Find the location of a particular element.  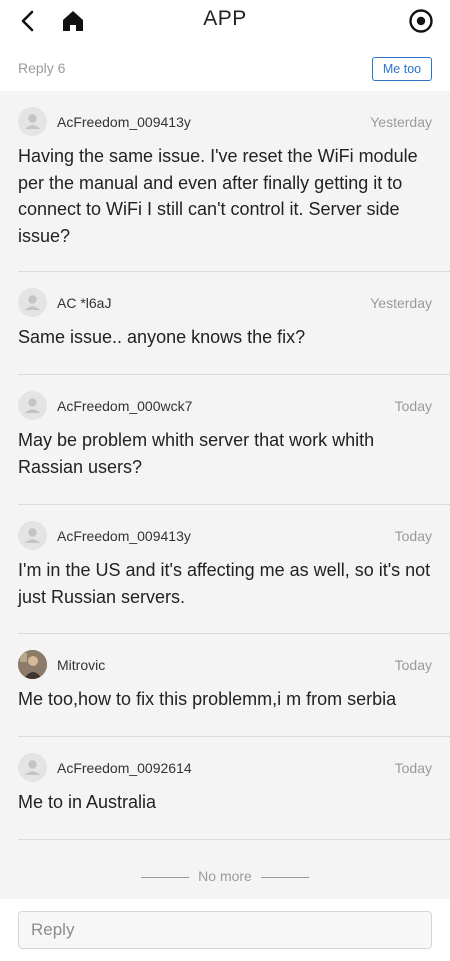

comment-username: Mitrovic is located at coordinates (81, 665).